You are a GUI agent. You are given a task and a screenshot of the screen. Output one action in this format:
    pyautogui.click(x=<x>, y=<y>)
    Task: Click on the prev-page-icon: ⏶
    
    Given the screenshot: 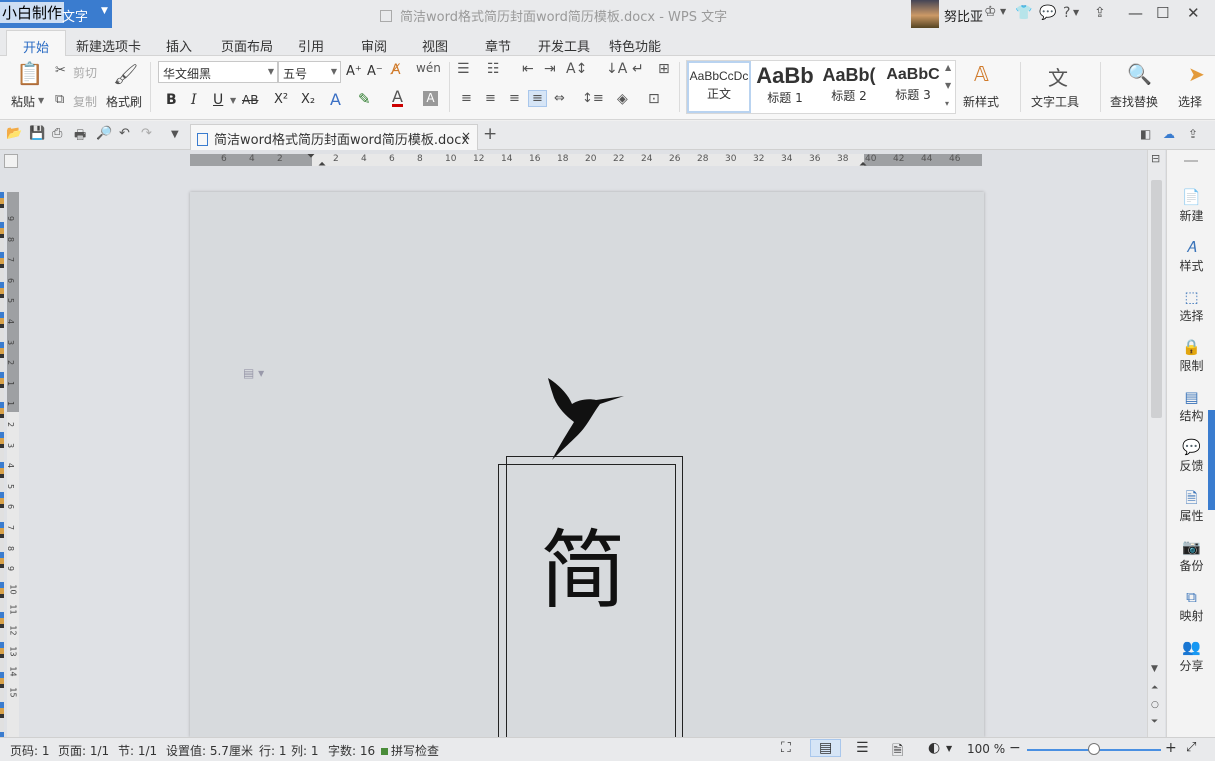 What is the action you would take?
    pyautogui.click(x=1154, y=688)
    